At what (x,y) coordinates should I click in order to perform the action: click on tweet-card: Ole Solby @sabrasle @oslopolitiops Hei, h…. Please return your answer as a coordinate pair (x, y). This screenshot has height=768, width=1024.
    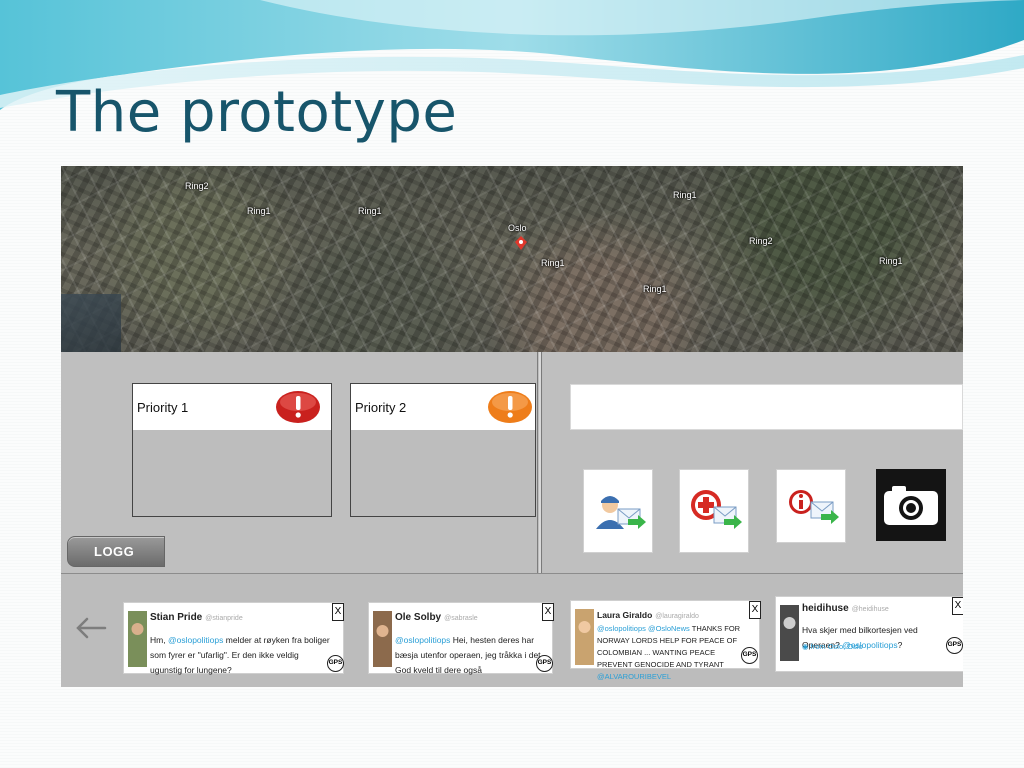
    Looking at the image, I should click on (461, 638).